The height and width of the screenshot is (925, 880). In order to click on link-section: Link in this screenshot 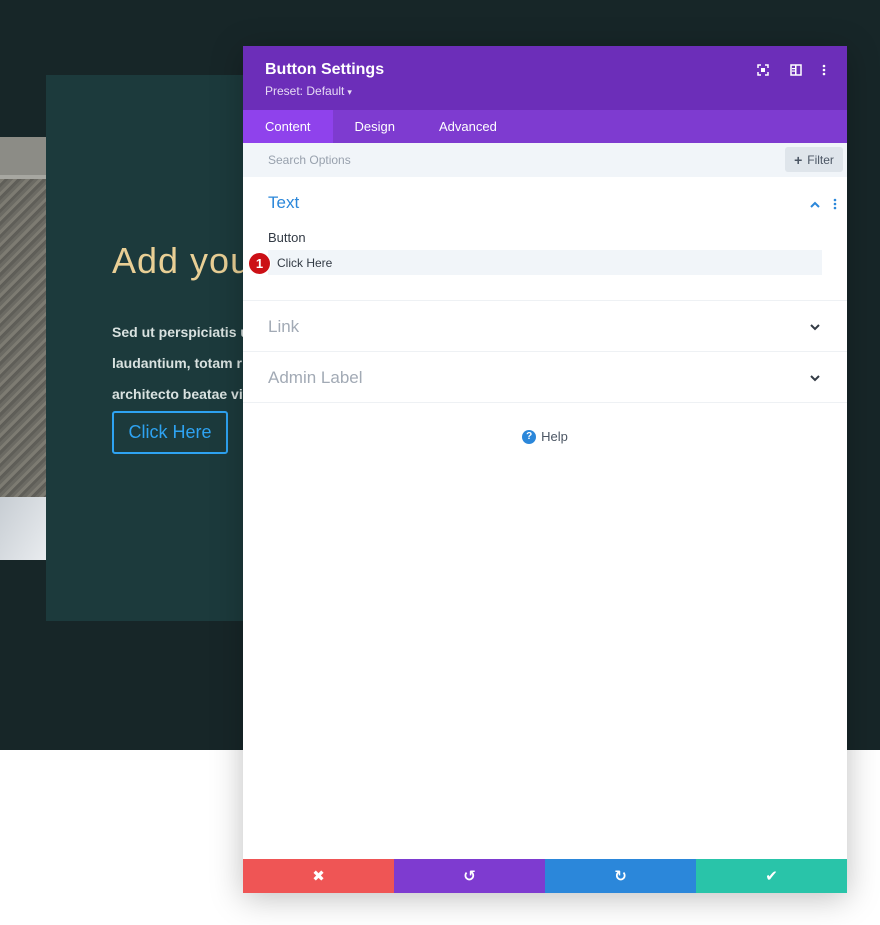, I will do `click(545, 326)`.